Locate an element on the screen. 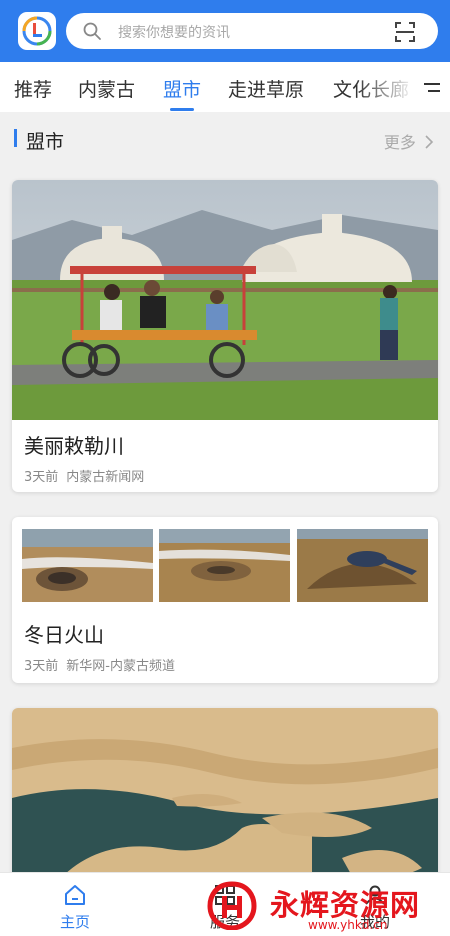  more-link: 更多 is located at coordinates (409, 141).